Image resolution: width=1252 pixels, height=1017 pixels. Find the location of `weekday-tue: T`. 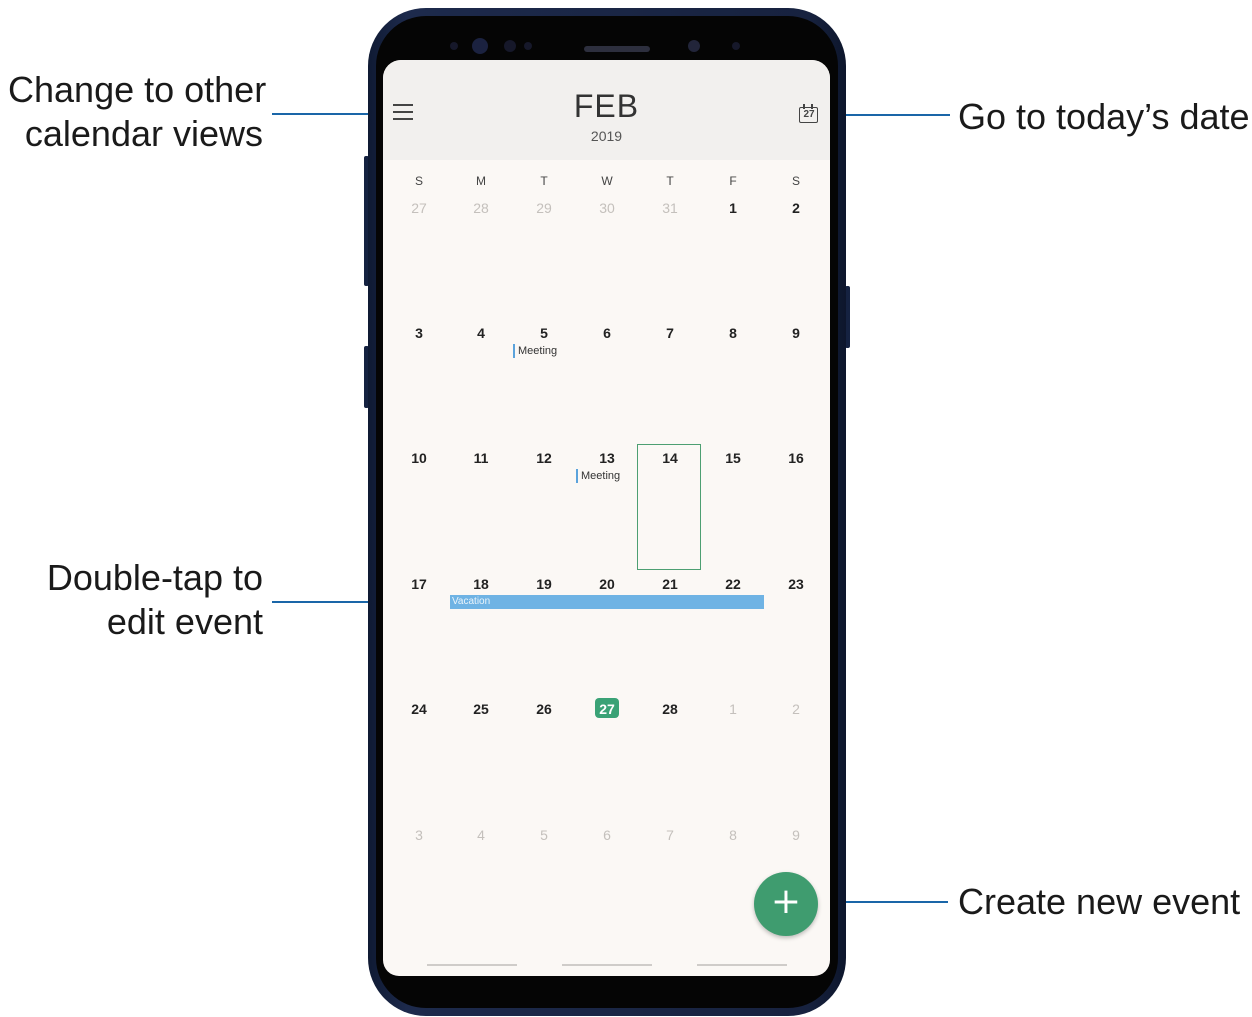

weekday-tue: T is located at coordinates (544, 181).